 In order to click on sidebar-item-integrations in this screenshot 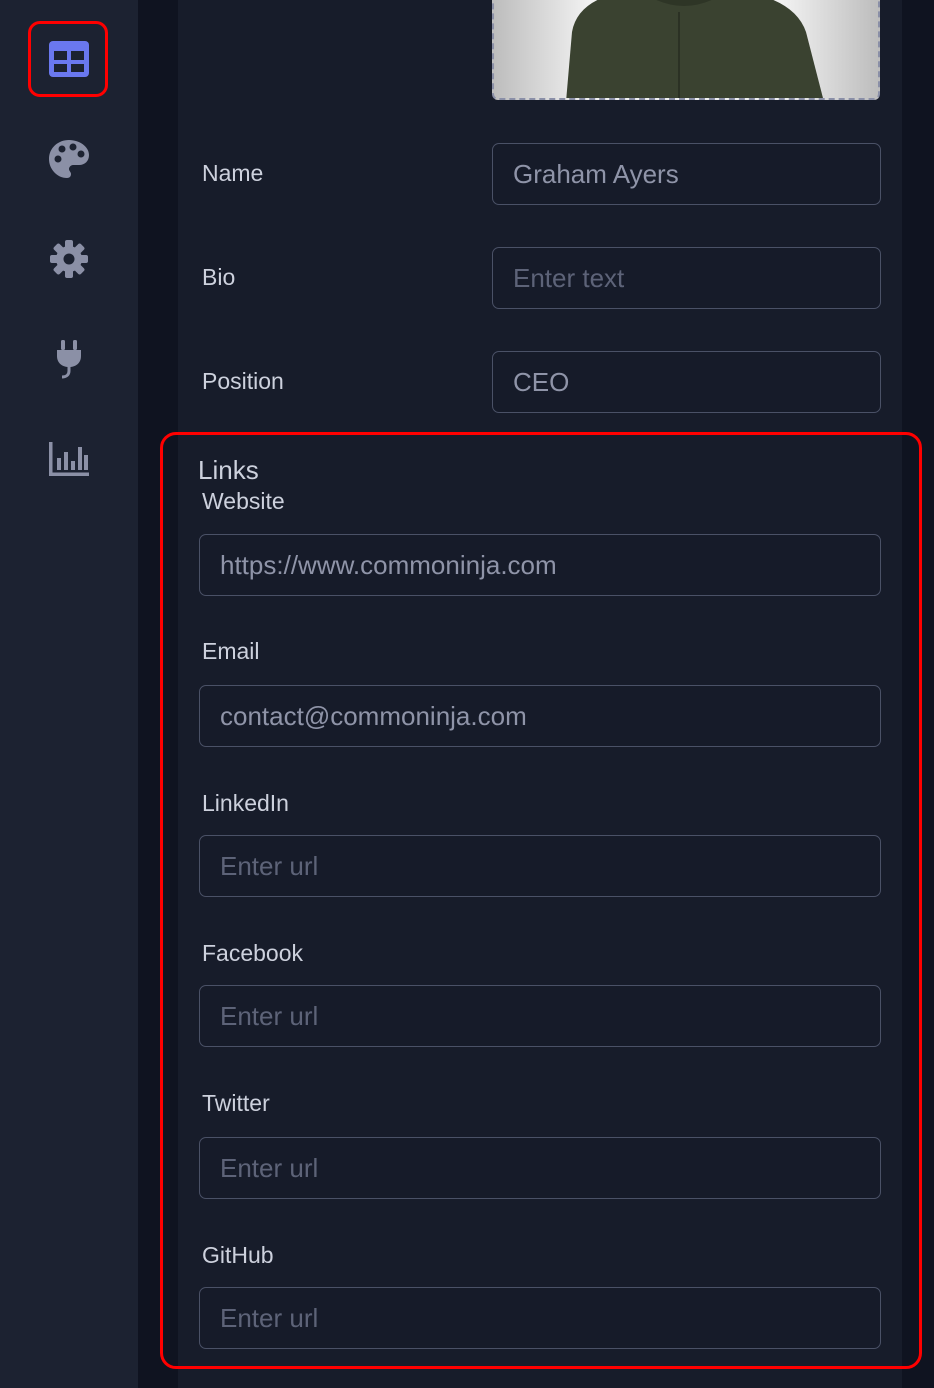, I will do `click(69, 359)`.